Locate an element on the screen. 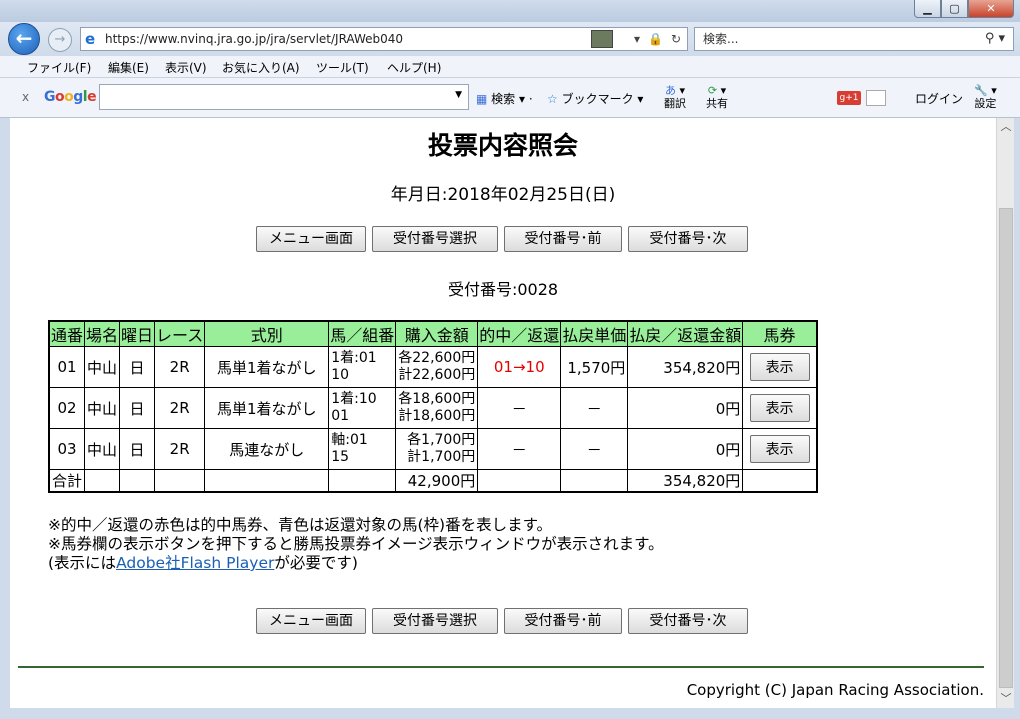 The height and width of the screenshot is (719, 1020). bookmark-button: ☆ ブックマーク ▾ is located at coordinates (595, 98).